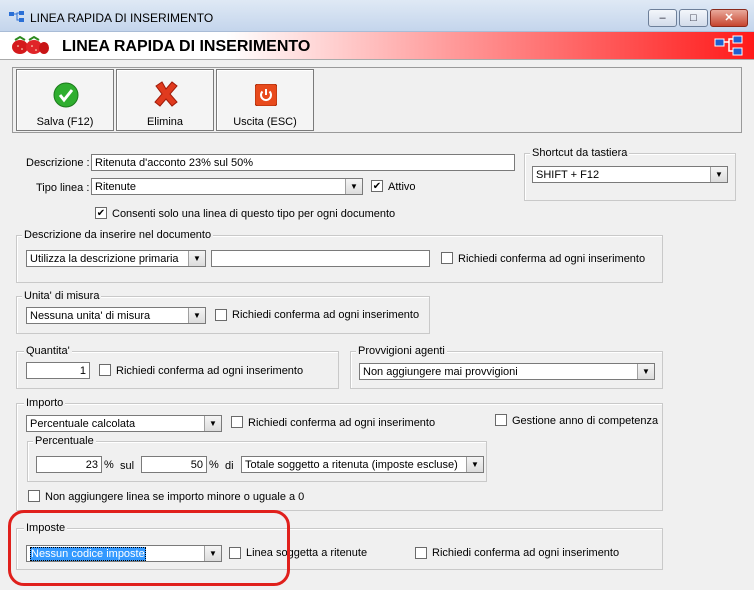 Image resolution: width=754 pixels, height=590 pixels. I want to click on provvigioni-title: Provvigioni agenti, so click(401, 351).